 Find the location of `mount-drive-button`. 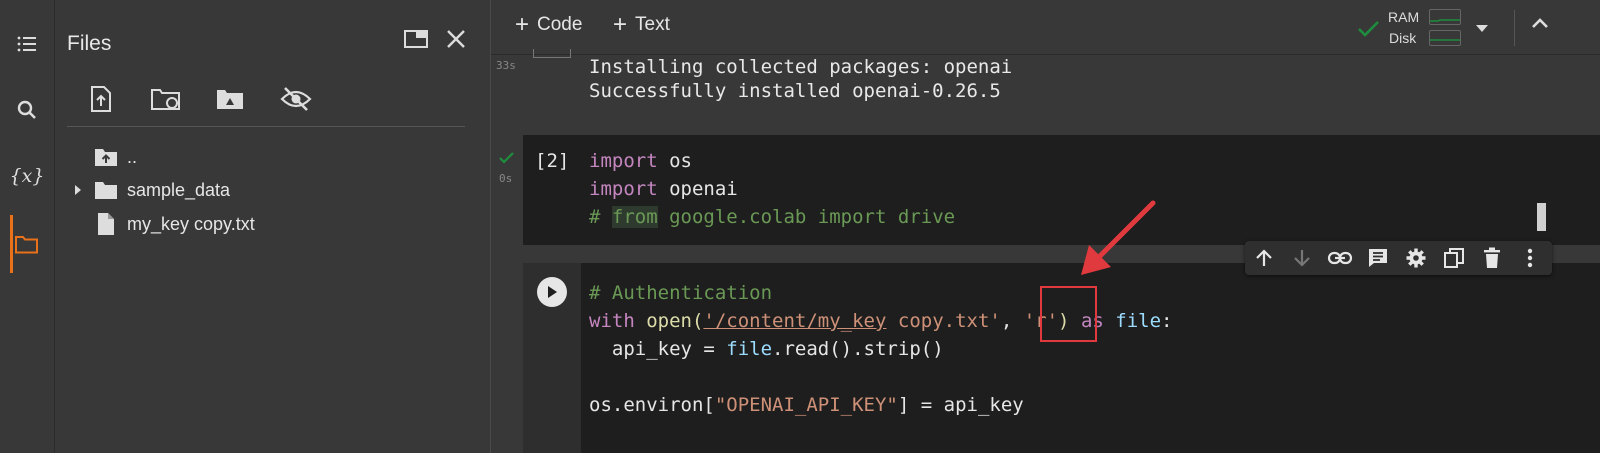

mount-drive-button is located at coordinates (230, 99).